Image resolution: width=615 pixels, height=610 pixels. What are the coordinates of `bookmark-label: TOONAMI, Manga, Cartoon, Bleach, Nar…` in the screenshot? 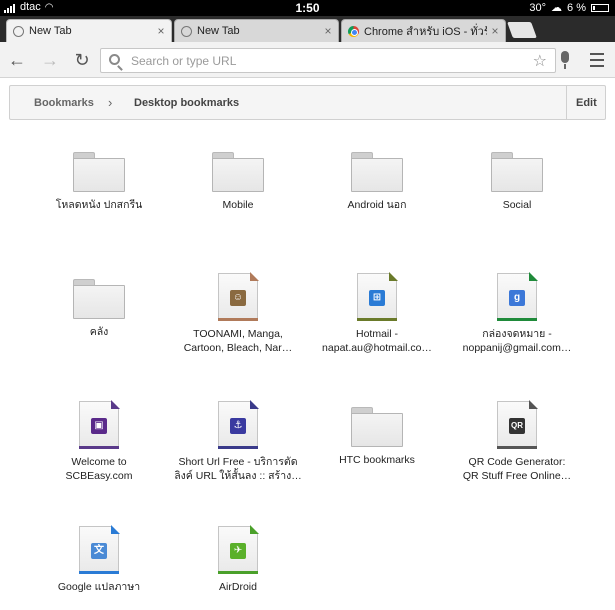 It's located at (238, 341).